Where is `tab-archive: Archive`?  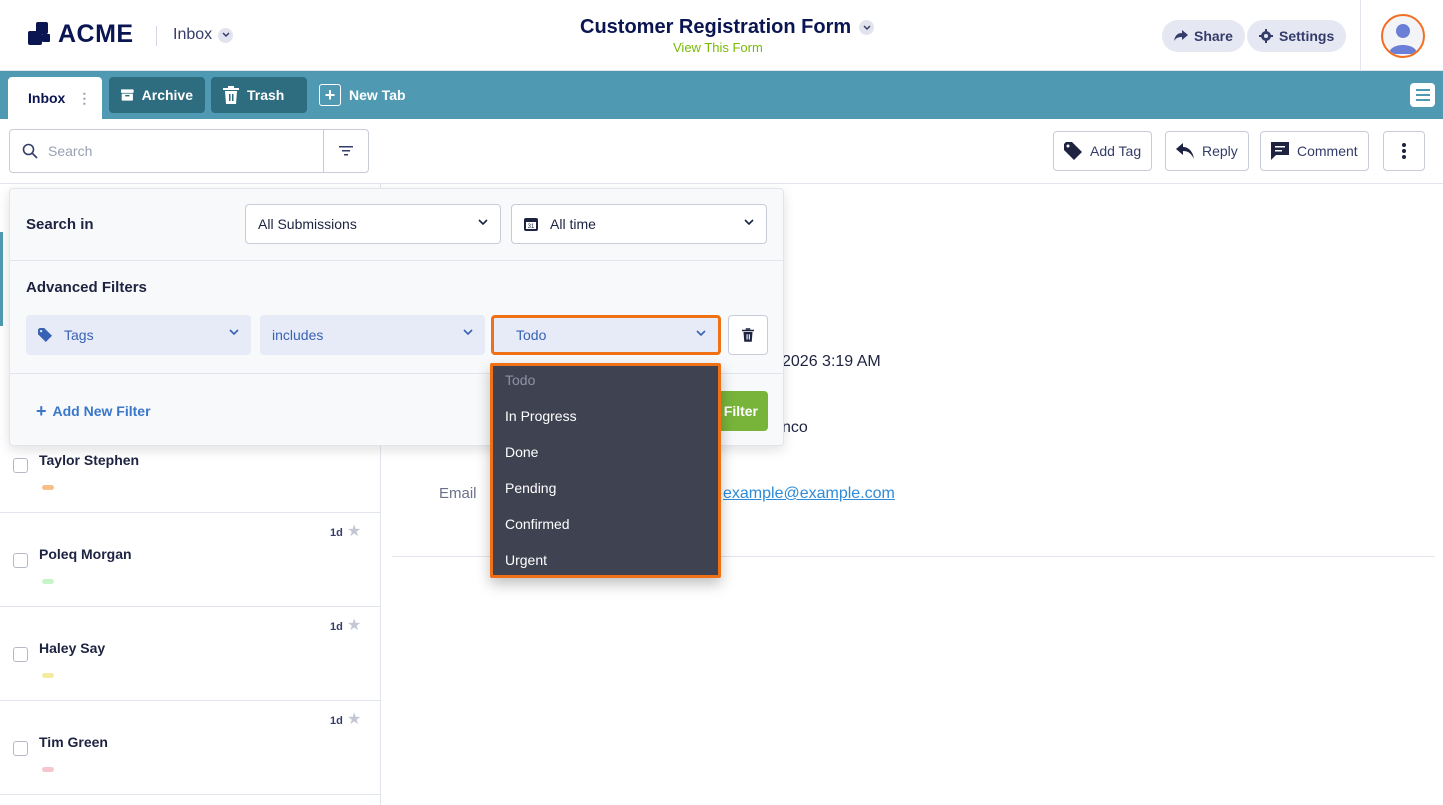
tab-archive: Archive is located at coordinates (157, 95).